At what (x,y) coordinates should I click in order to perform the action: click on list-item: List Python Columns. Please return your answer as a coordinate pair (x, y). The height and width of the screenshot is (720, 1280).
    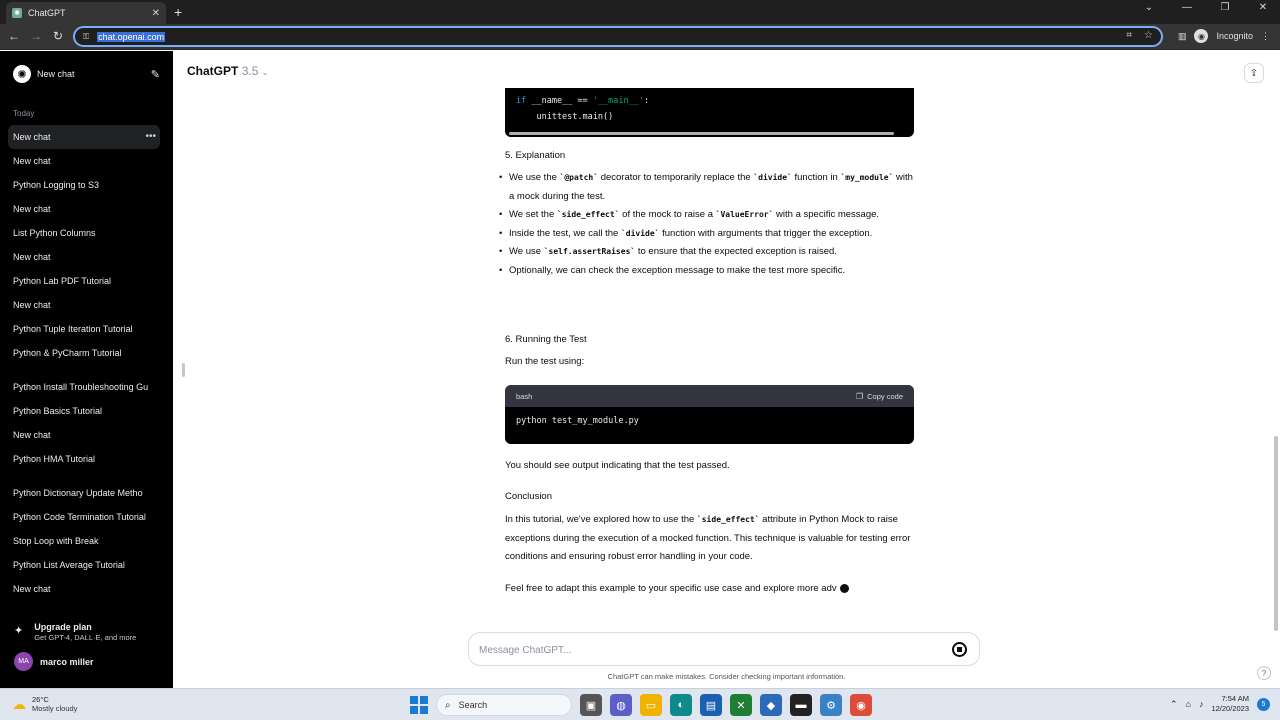
    Looking at the image, I should click on (84, 233).